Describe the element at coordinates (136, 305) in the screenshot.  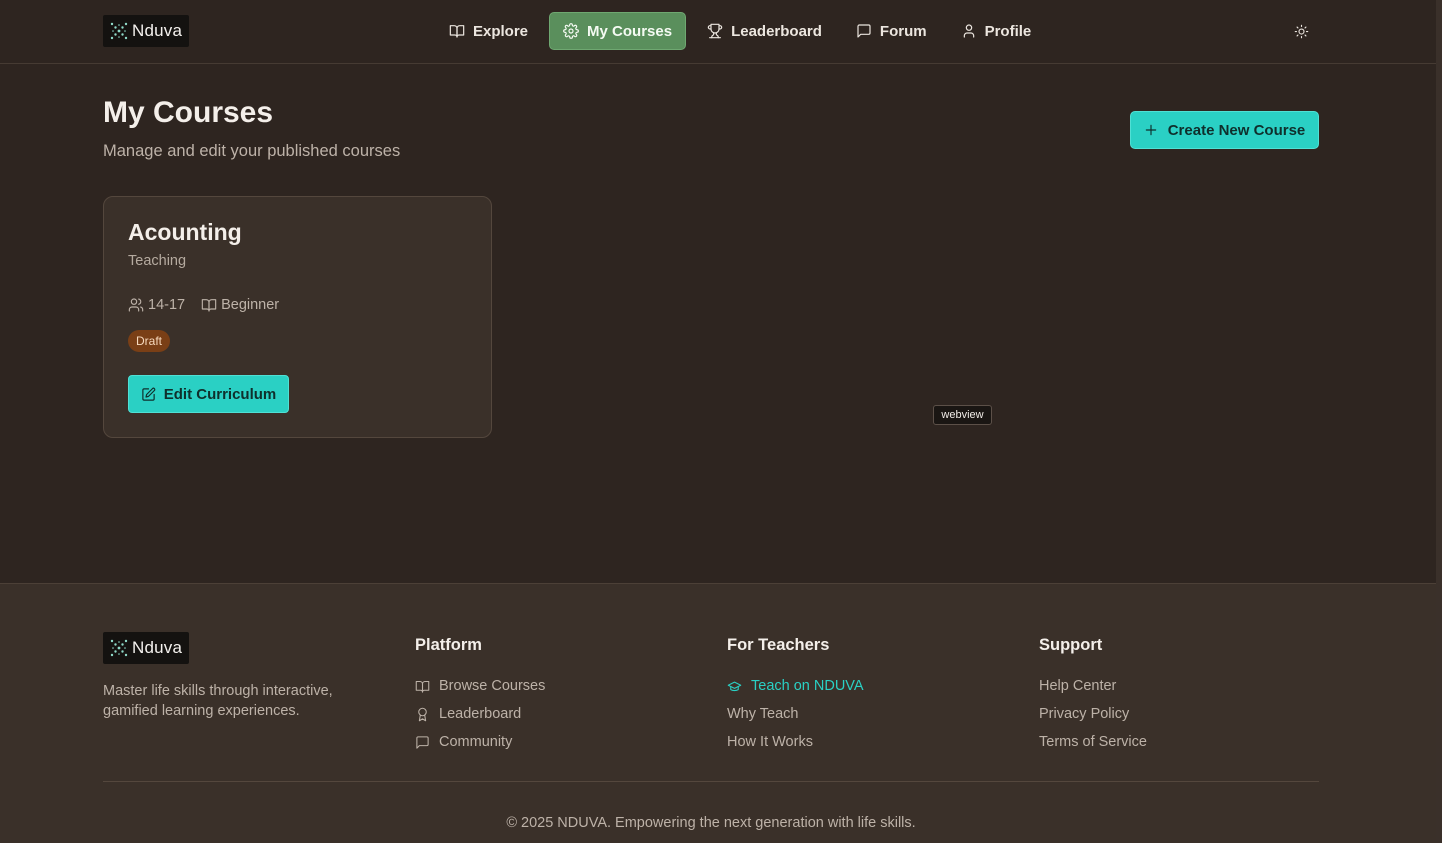
I see `users-icon` at that location.